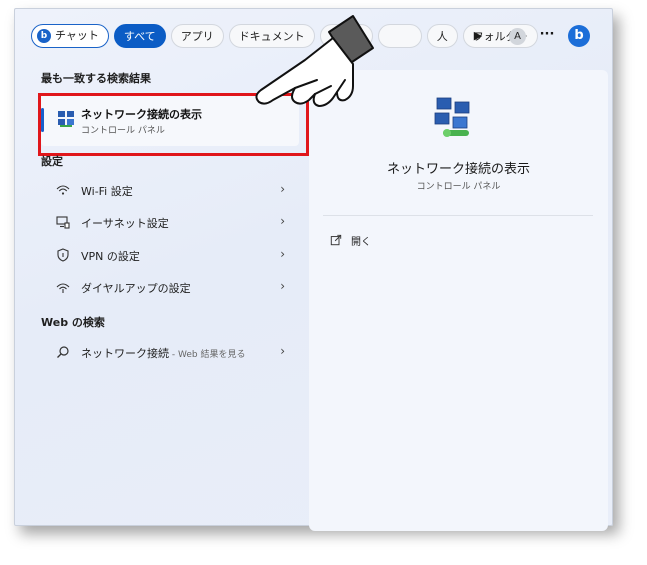  I want to click on settings-item-label: Wi-Fi 設定, so click(107, 191).